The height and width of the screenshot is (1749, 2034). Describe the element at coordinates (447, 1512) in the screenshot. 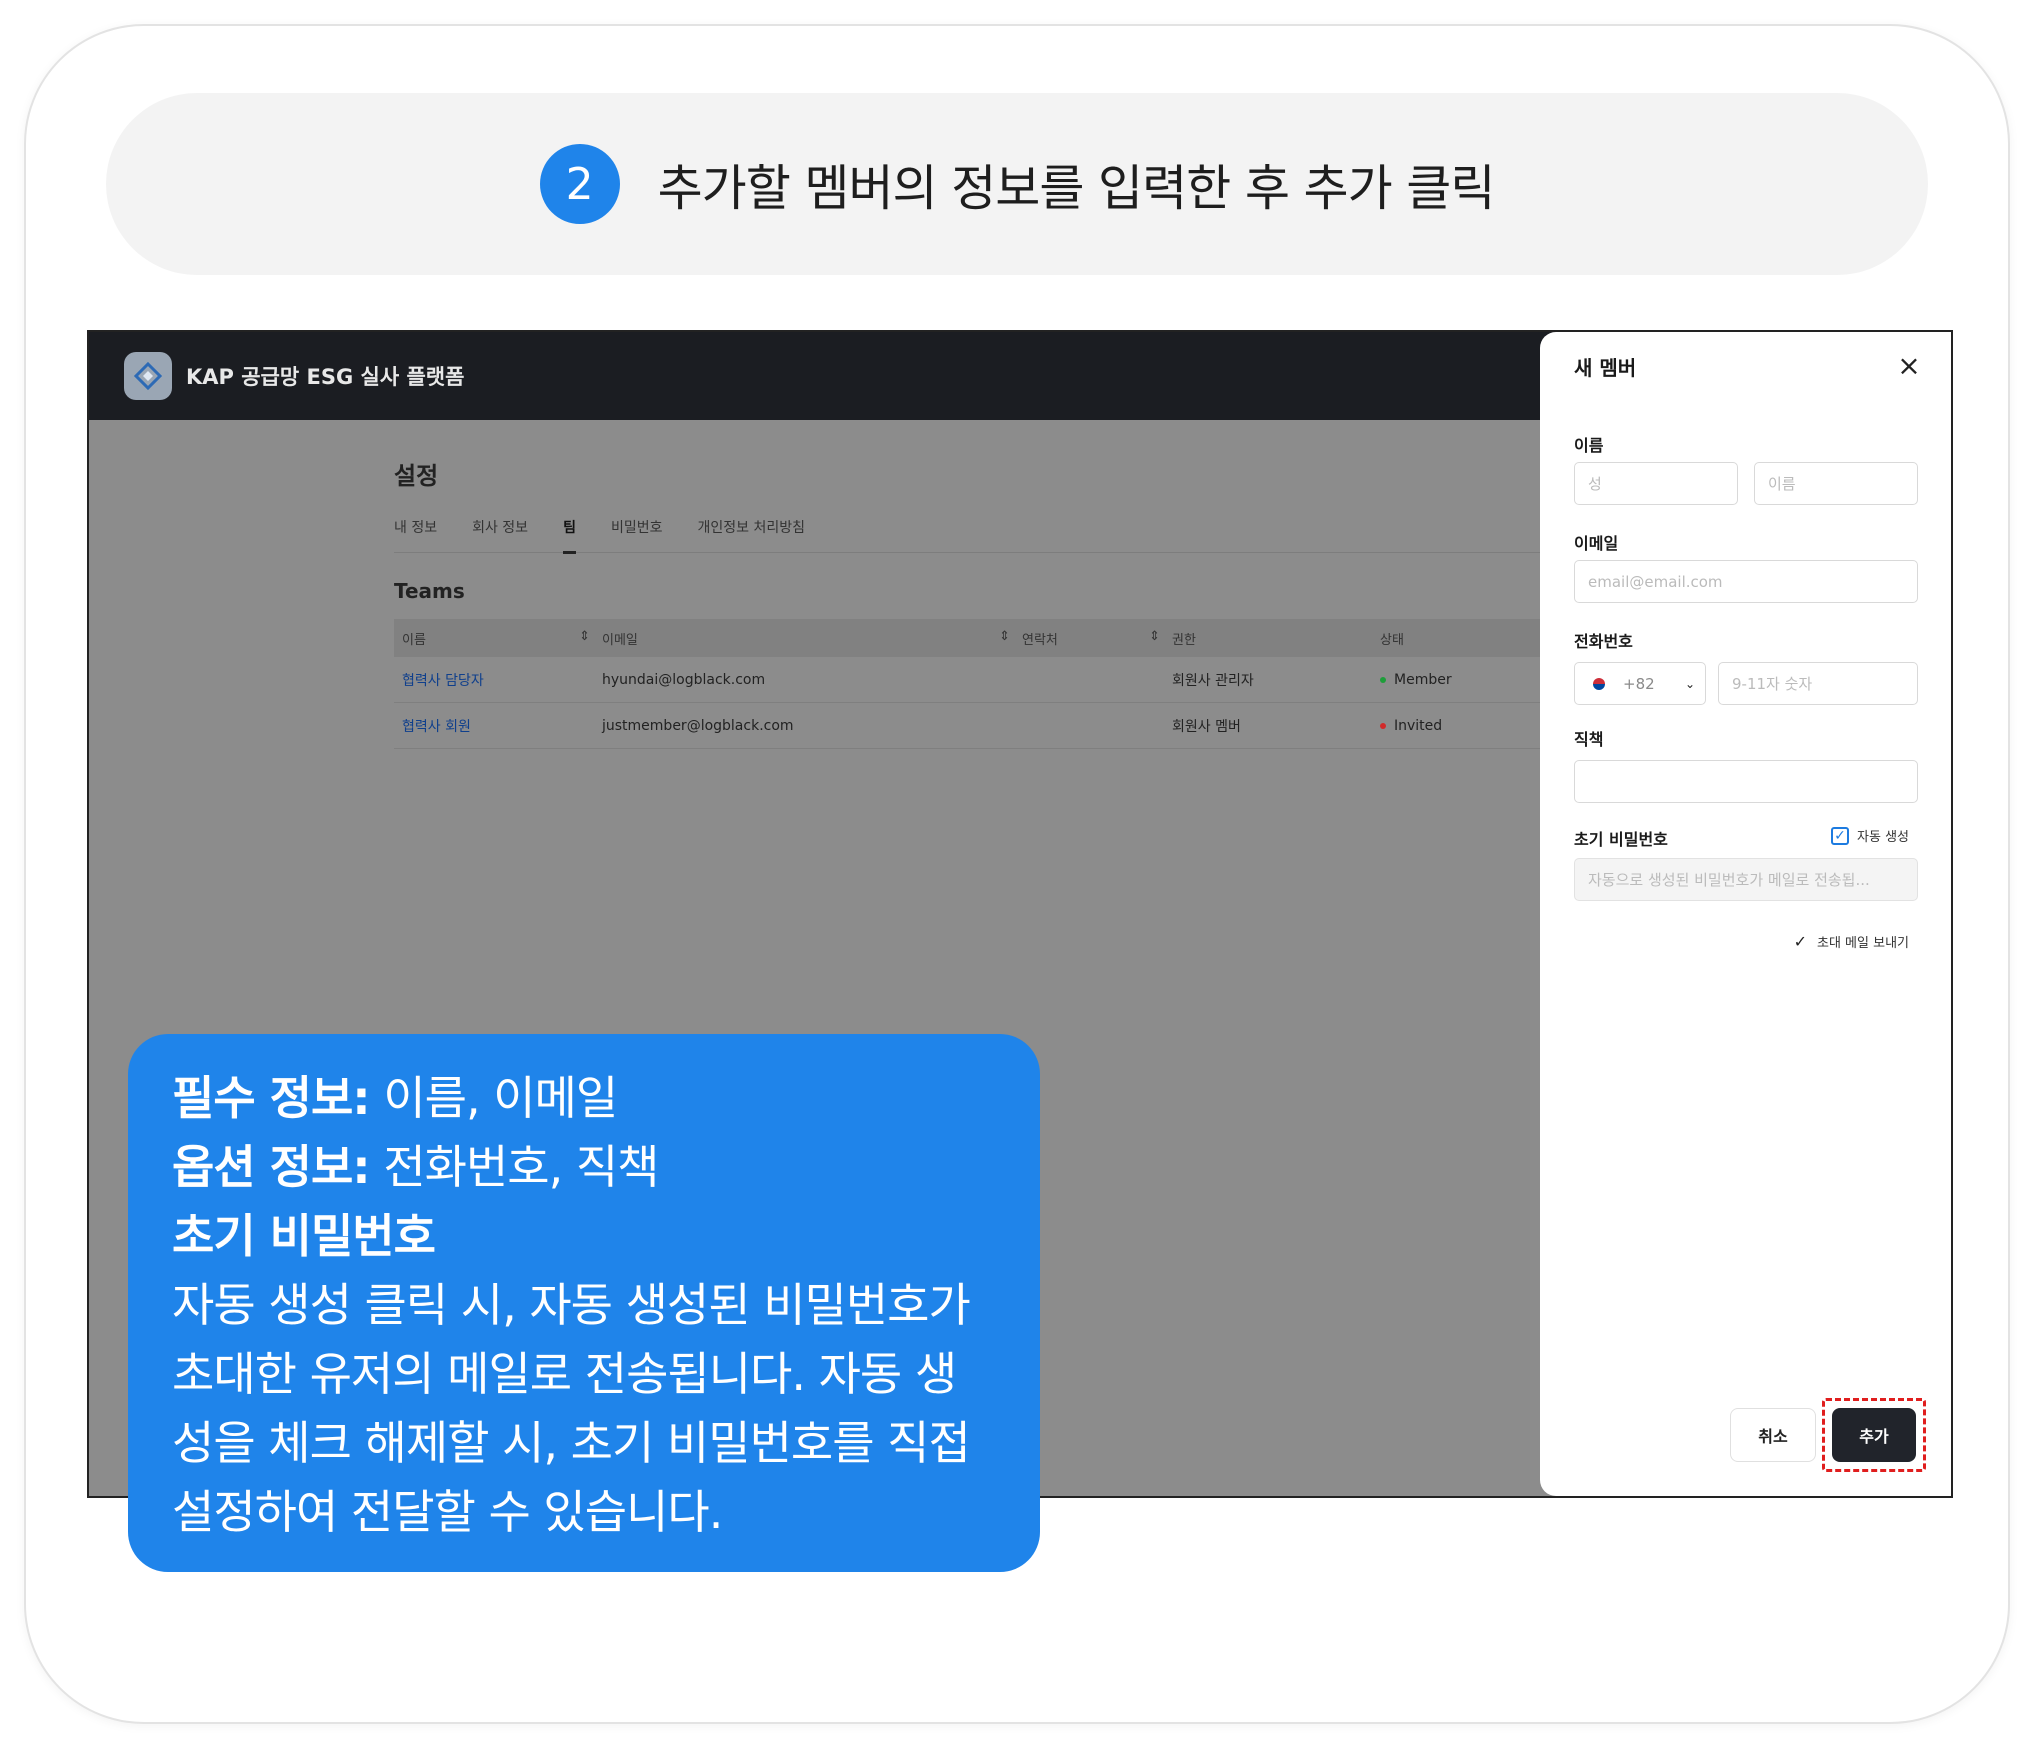

I see `password-desc-line: 설정하여 전달할 수 있습니다.` at that location.